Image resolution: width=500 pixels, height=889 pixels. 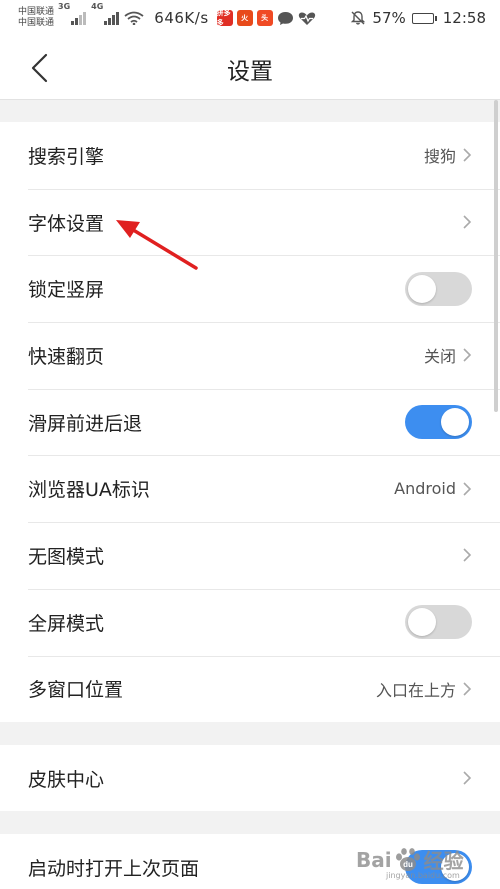 I want to click on wifi-icon, so click(x=134, y=18).